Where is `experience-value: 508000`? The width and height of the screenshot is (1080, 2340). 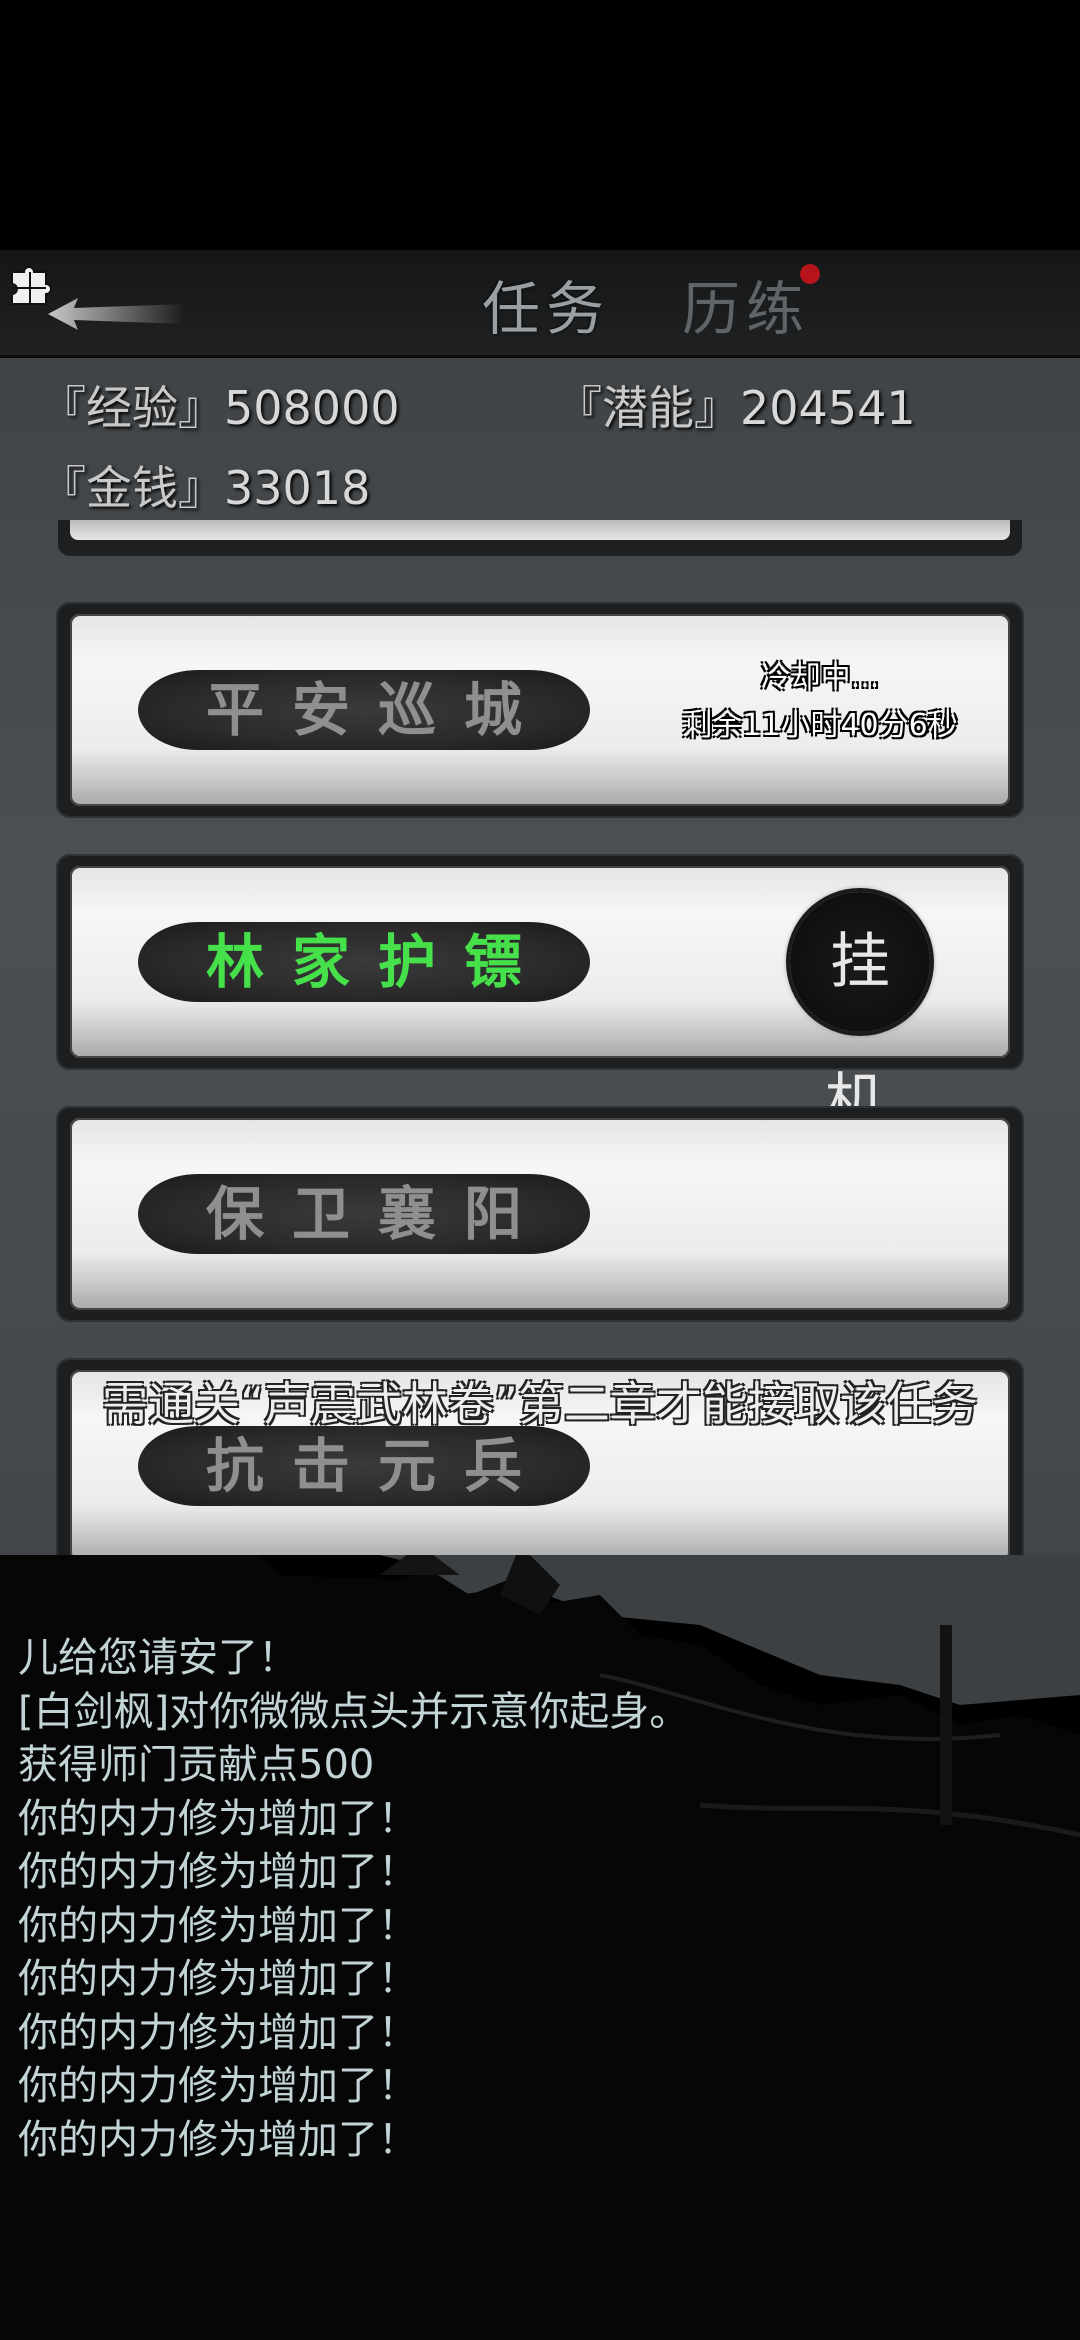
experience-value: 508000 is located at coordinates (312, 408).